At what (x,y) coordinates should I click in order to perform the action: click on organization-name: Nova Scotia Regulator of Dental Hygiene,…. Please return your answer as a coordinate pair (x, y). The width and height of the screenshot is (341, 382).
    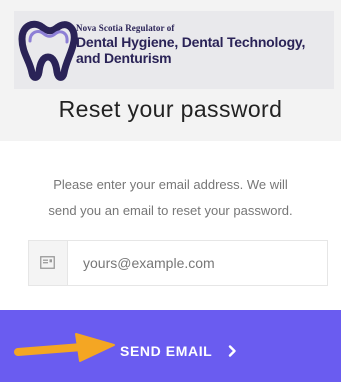
    Looking at the image, I should click on (190, 44).